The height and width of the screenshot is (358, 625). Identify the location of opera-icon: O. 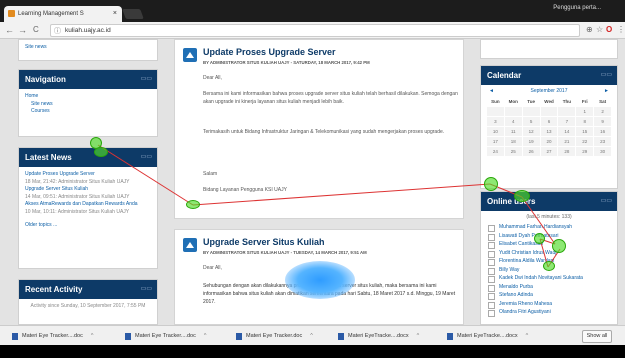
(609, 29).